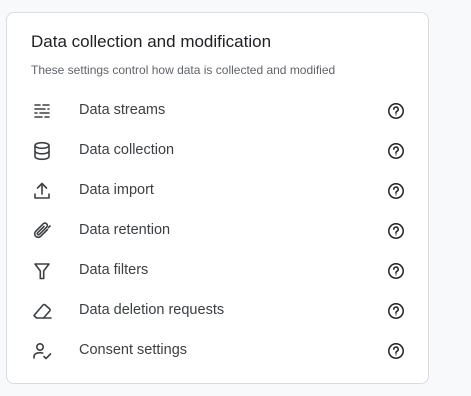 This screenshot has width=471, height=396. What do you see at coordinates (127, 150) in the screenshot?
I see `settings-item-label: Data collection` at bounding box center [127, 150].